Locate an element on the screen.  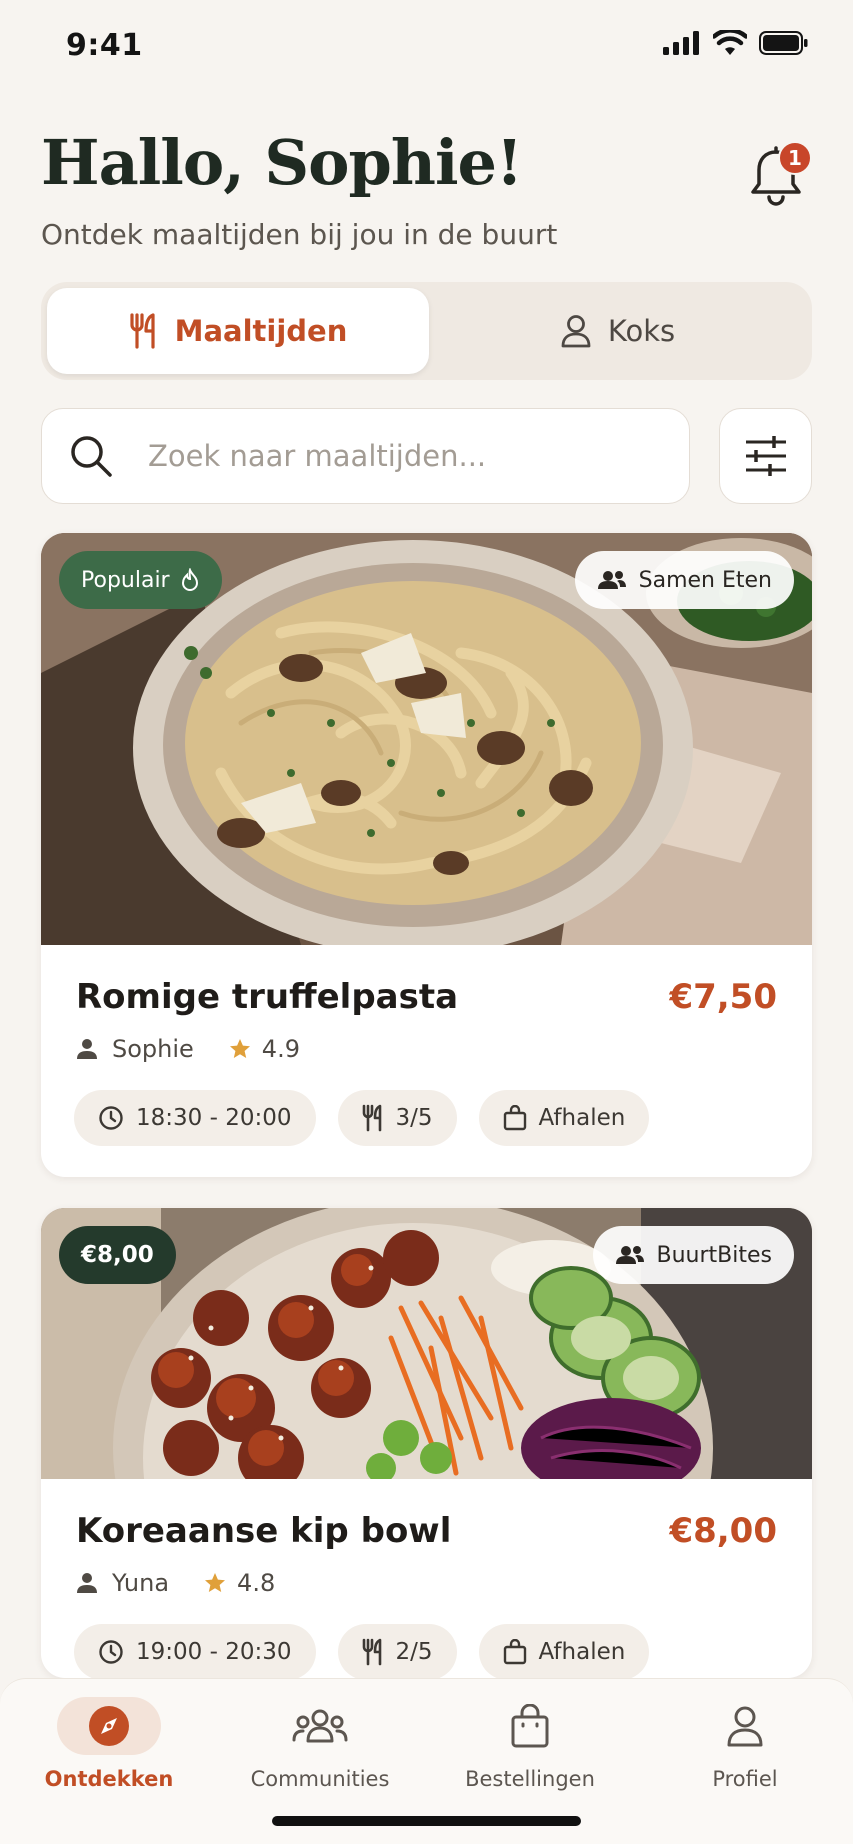
meal-chips: 18:30 - 20:00 3/5 Afhalen is located at coordinates (362, 1118).